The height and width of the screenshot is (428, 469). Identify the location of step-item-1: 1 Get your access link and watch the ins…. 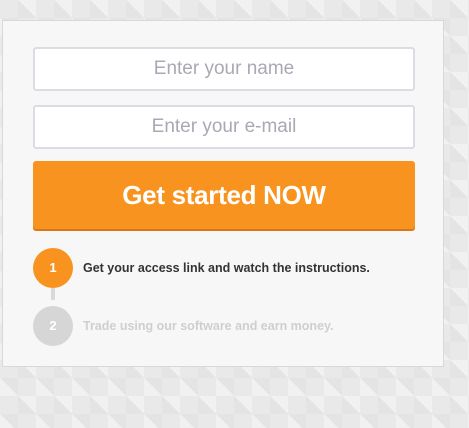
(233, 268).